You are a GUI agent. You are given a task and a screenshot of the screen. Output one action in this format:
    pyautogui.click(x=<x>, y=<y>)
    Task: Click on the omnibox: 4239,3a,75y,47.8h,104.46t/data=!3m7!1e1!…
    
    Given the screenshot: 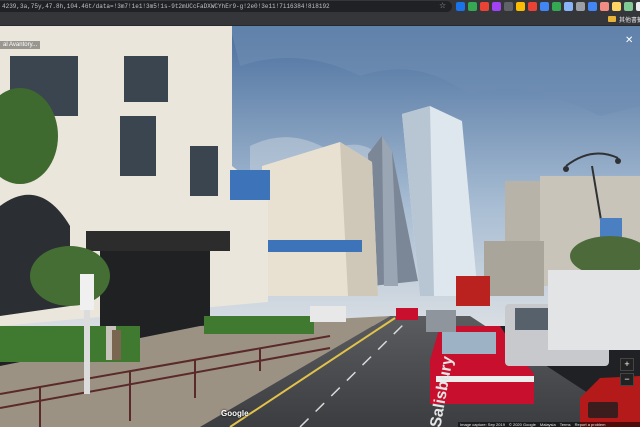 What is the action you would take?
    pyautogui.click(x=226, y=6)
    